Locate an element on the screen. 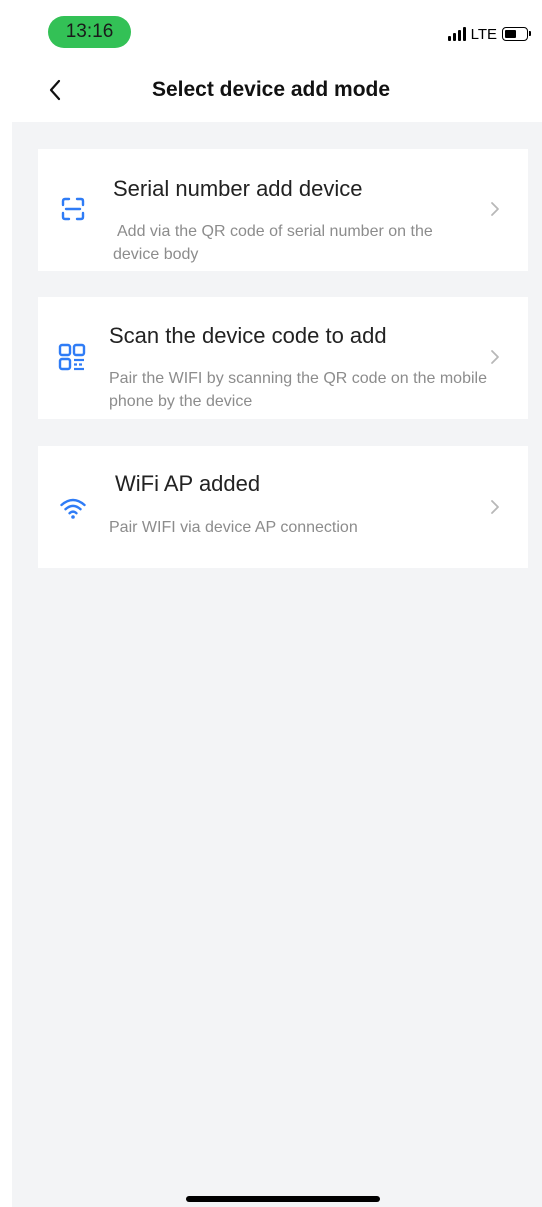 The width and height of the screenshot is (542, 1207). cellular-signal-icon is located at coordinates (456, 34).